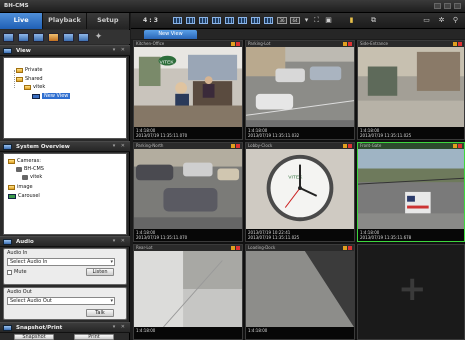  Describe the element at coordinates (100, 313) in the screenshot. I see `talk-button: Talk` at that location.